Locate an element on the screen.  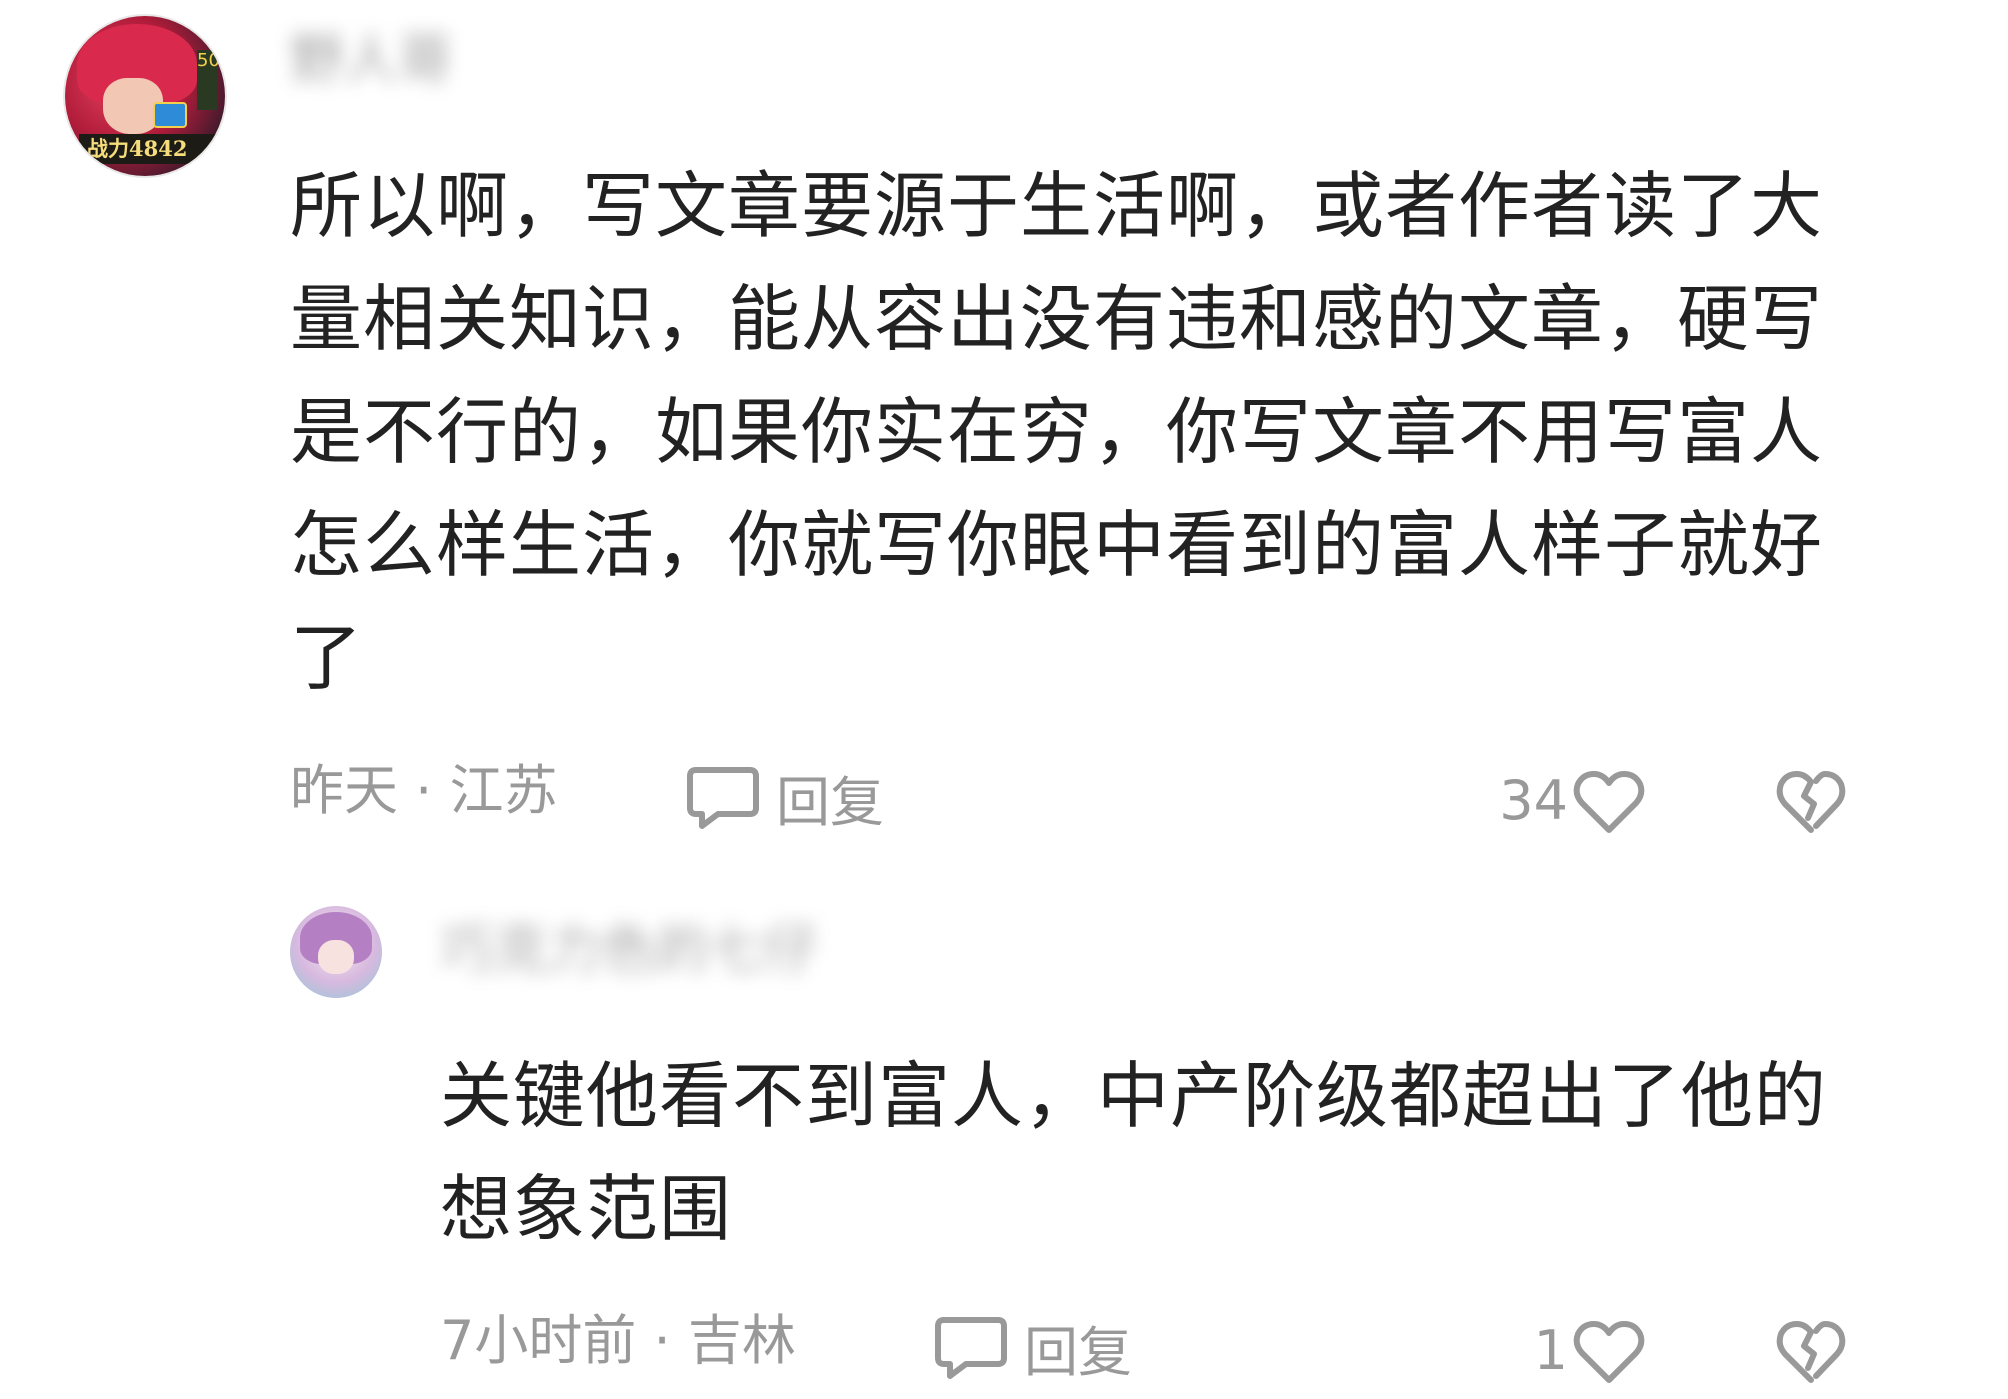
avatar-face is located at coordinates (336, 957).